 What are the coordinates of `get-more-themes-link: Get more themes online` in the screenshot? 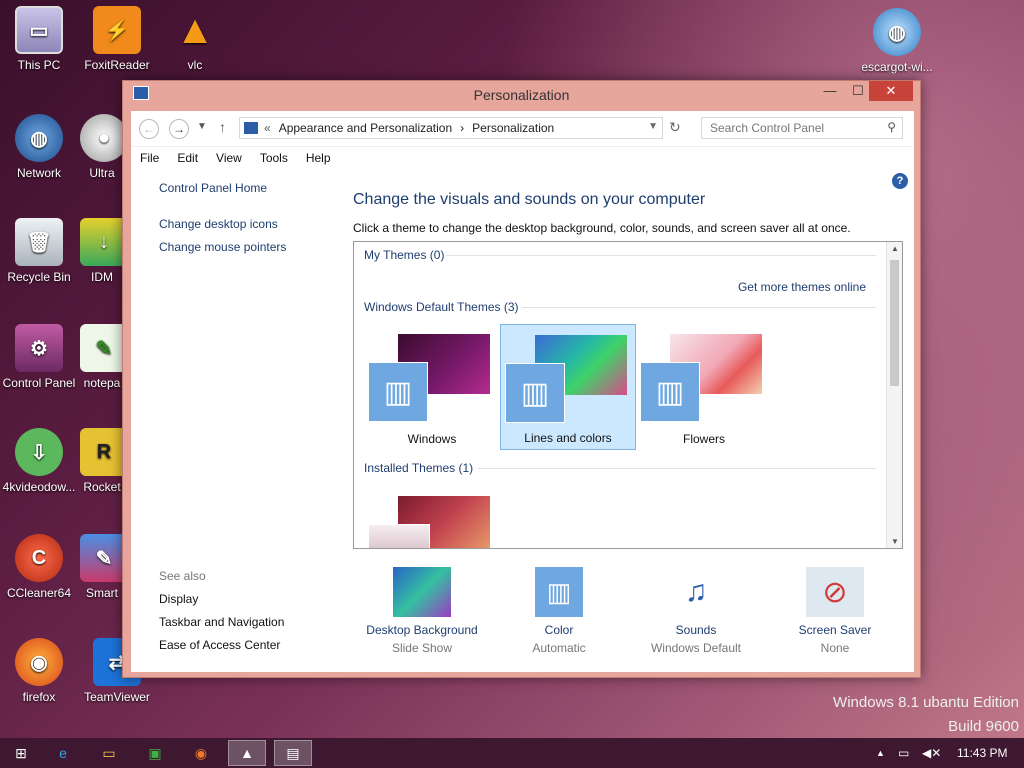 It's located at (802, 287).